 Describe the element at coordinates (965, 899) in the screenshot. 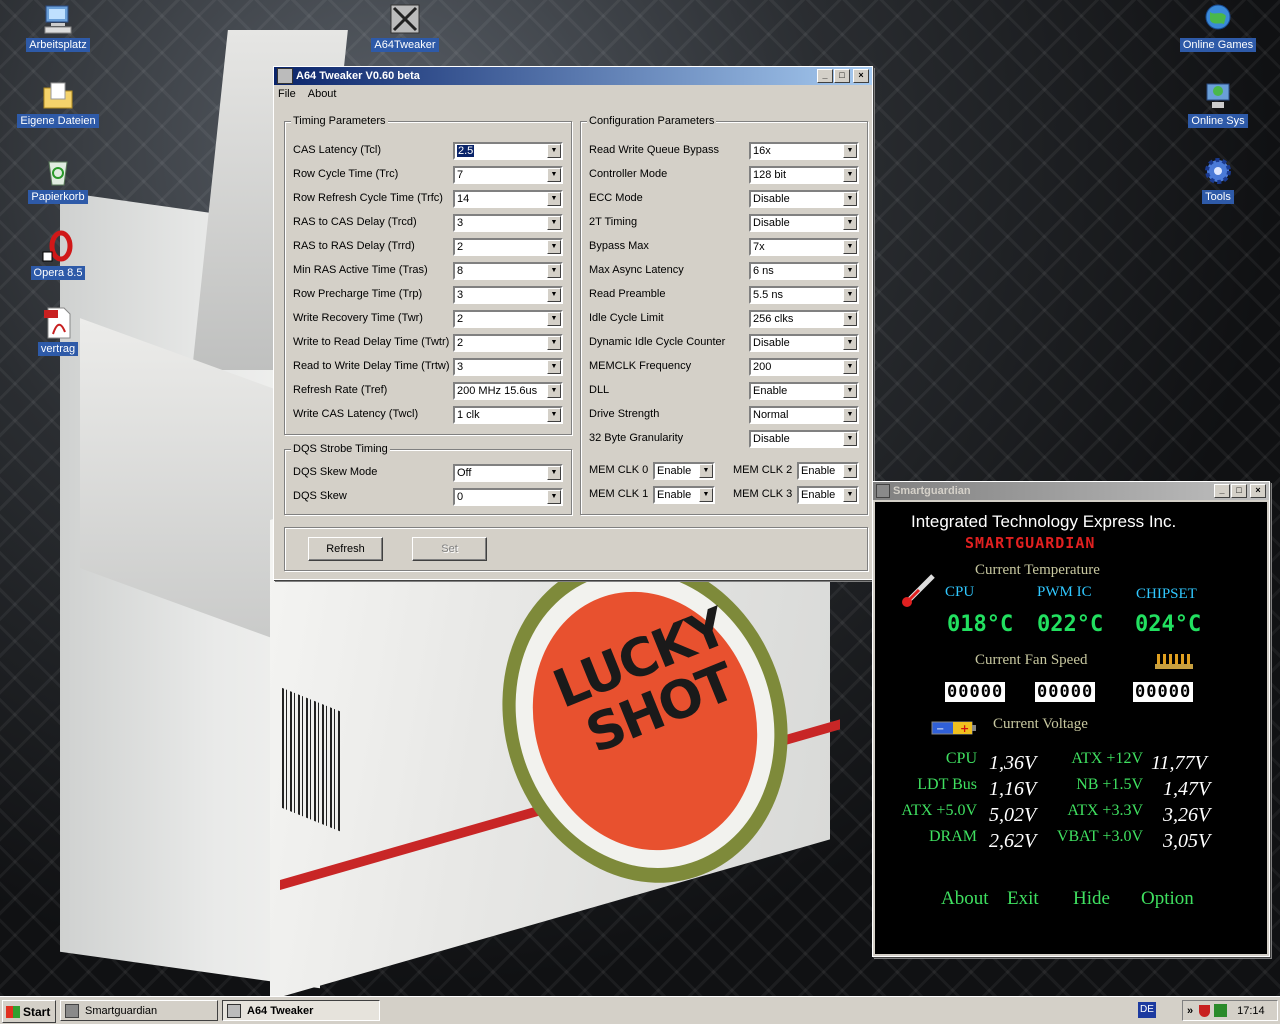

I see `sg-about-button: About` at that location.